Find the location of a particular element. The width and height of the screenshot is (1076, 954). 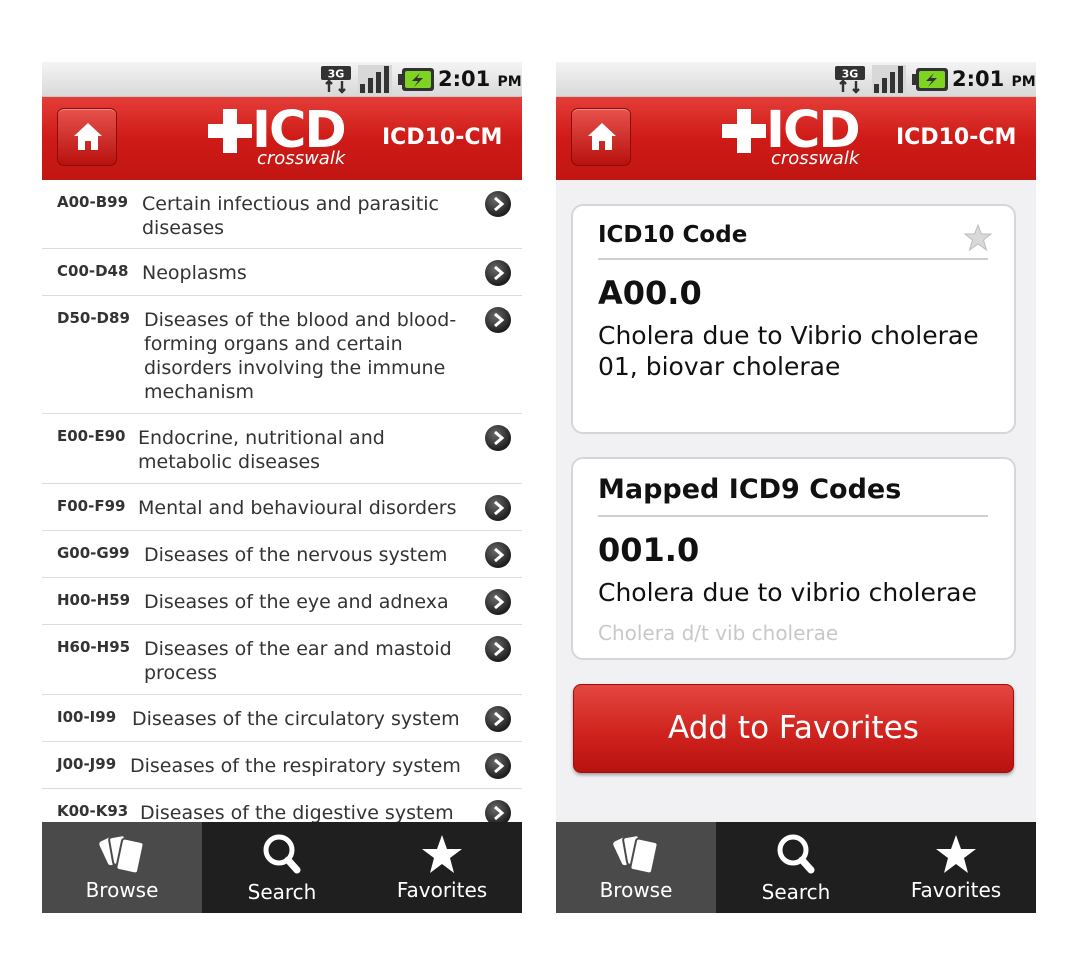

star-outline-icon is located at coordinates (978, 238).